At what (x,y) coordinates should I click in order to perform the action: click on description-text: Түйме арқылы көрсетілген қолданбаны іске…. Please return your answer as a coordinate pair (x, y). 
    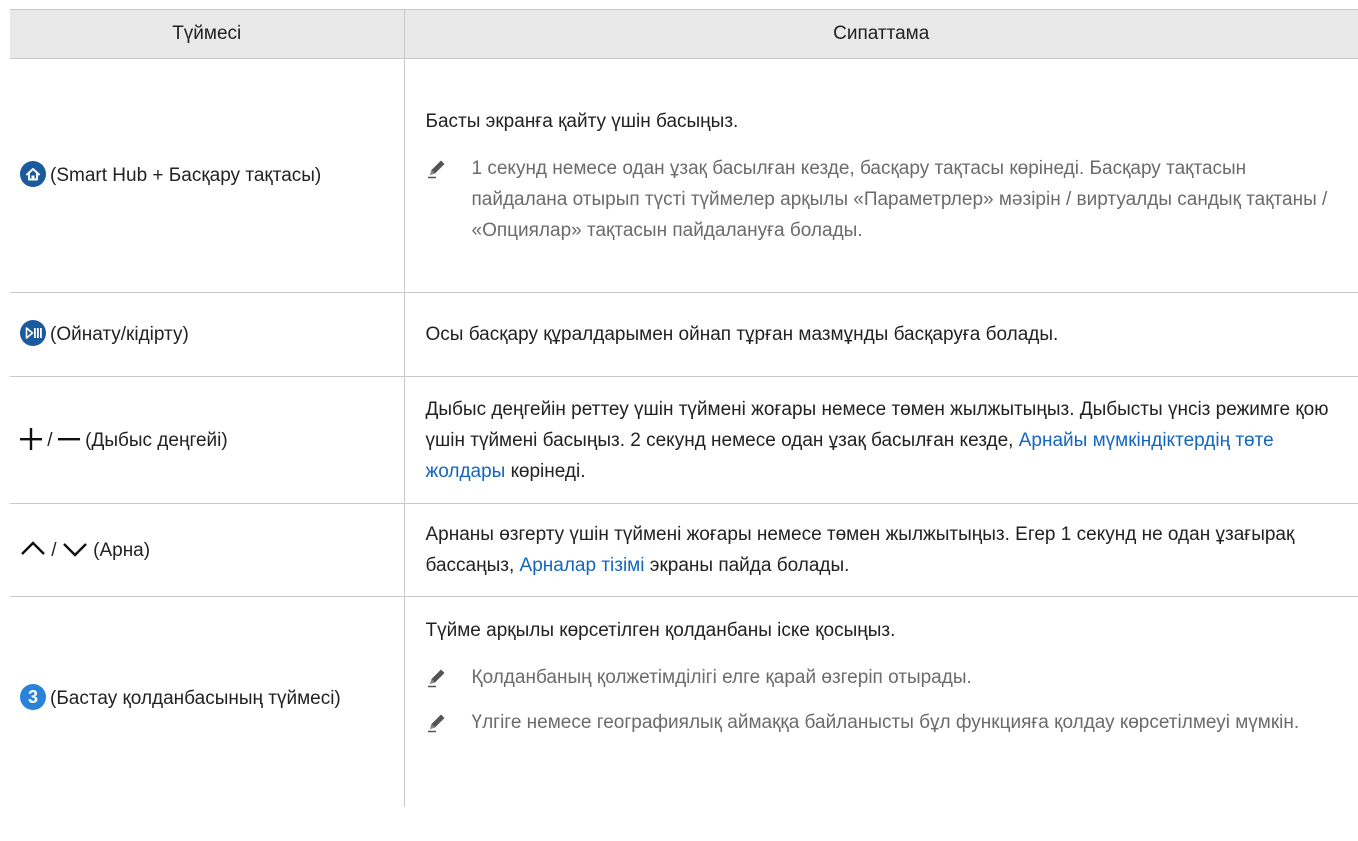
    Looking at the image, I should click on (660, 630).